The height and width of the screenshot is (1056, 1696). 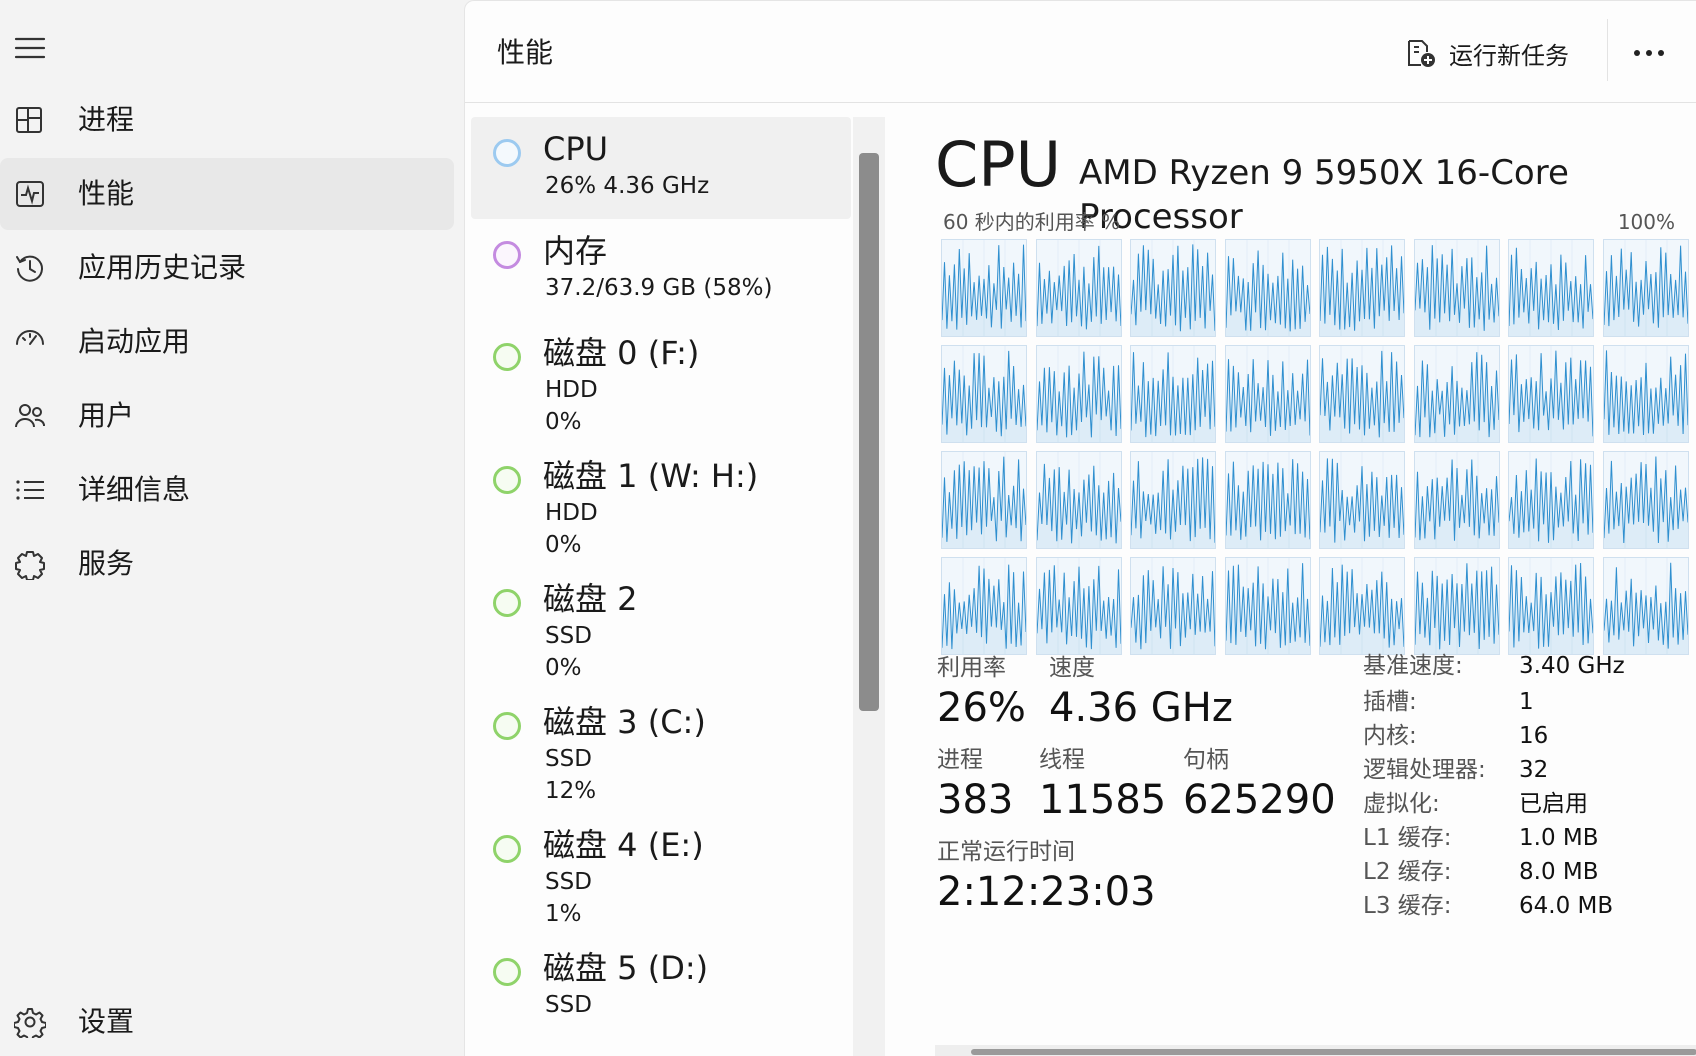 What do you see at coordinates (106, 563) in the screenshot?
I see `nav-label: 服务` at bounding box center [106, 563].